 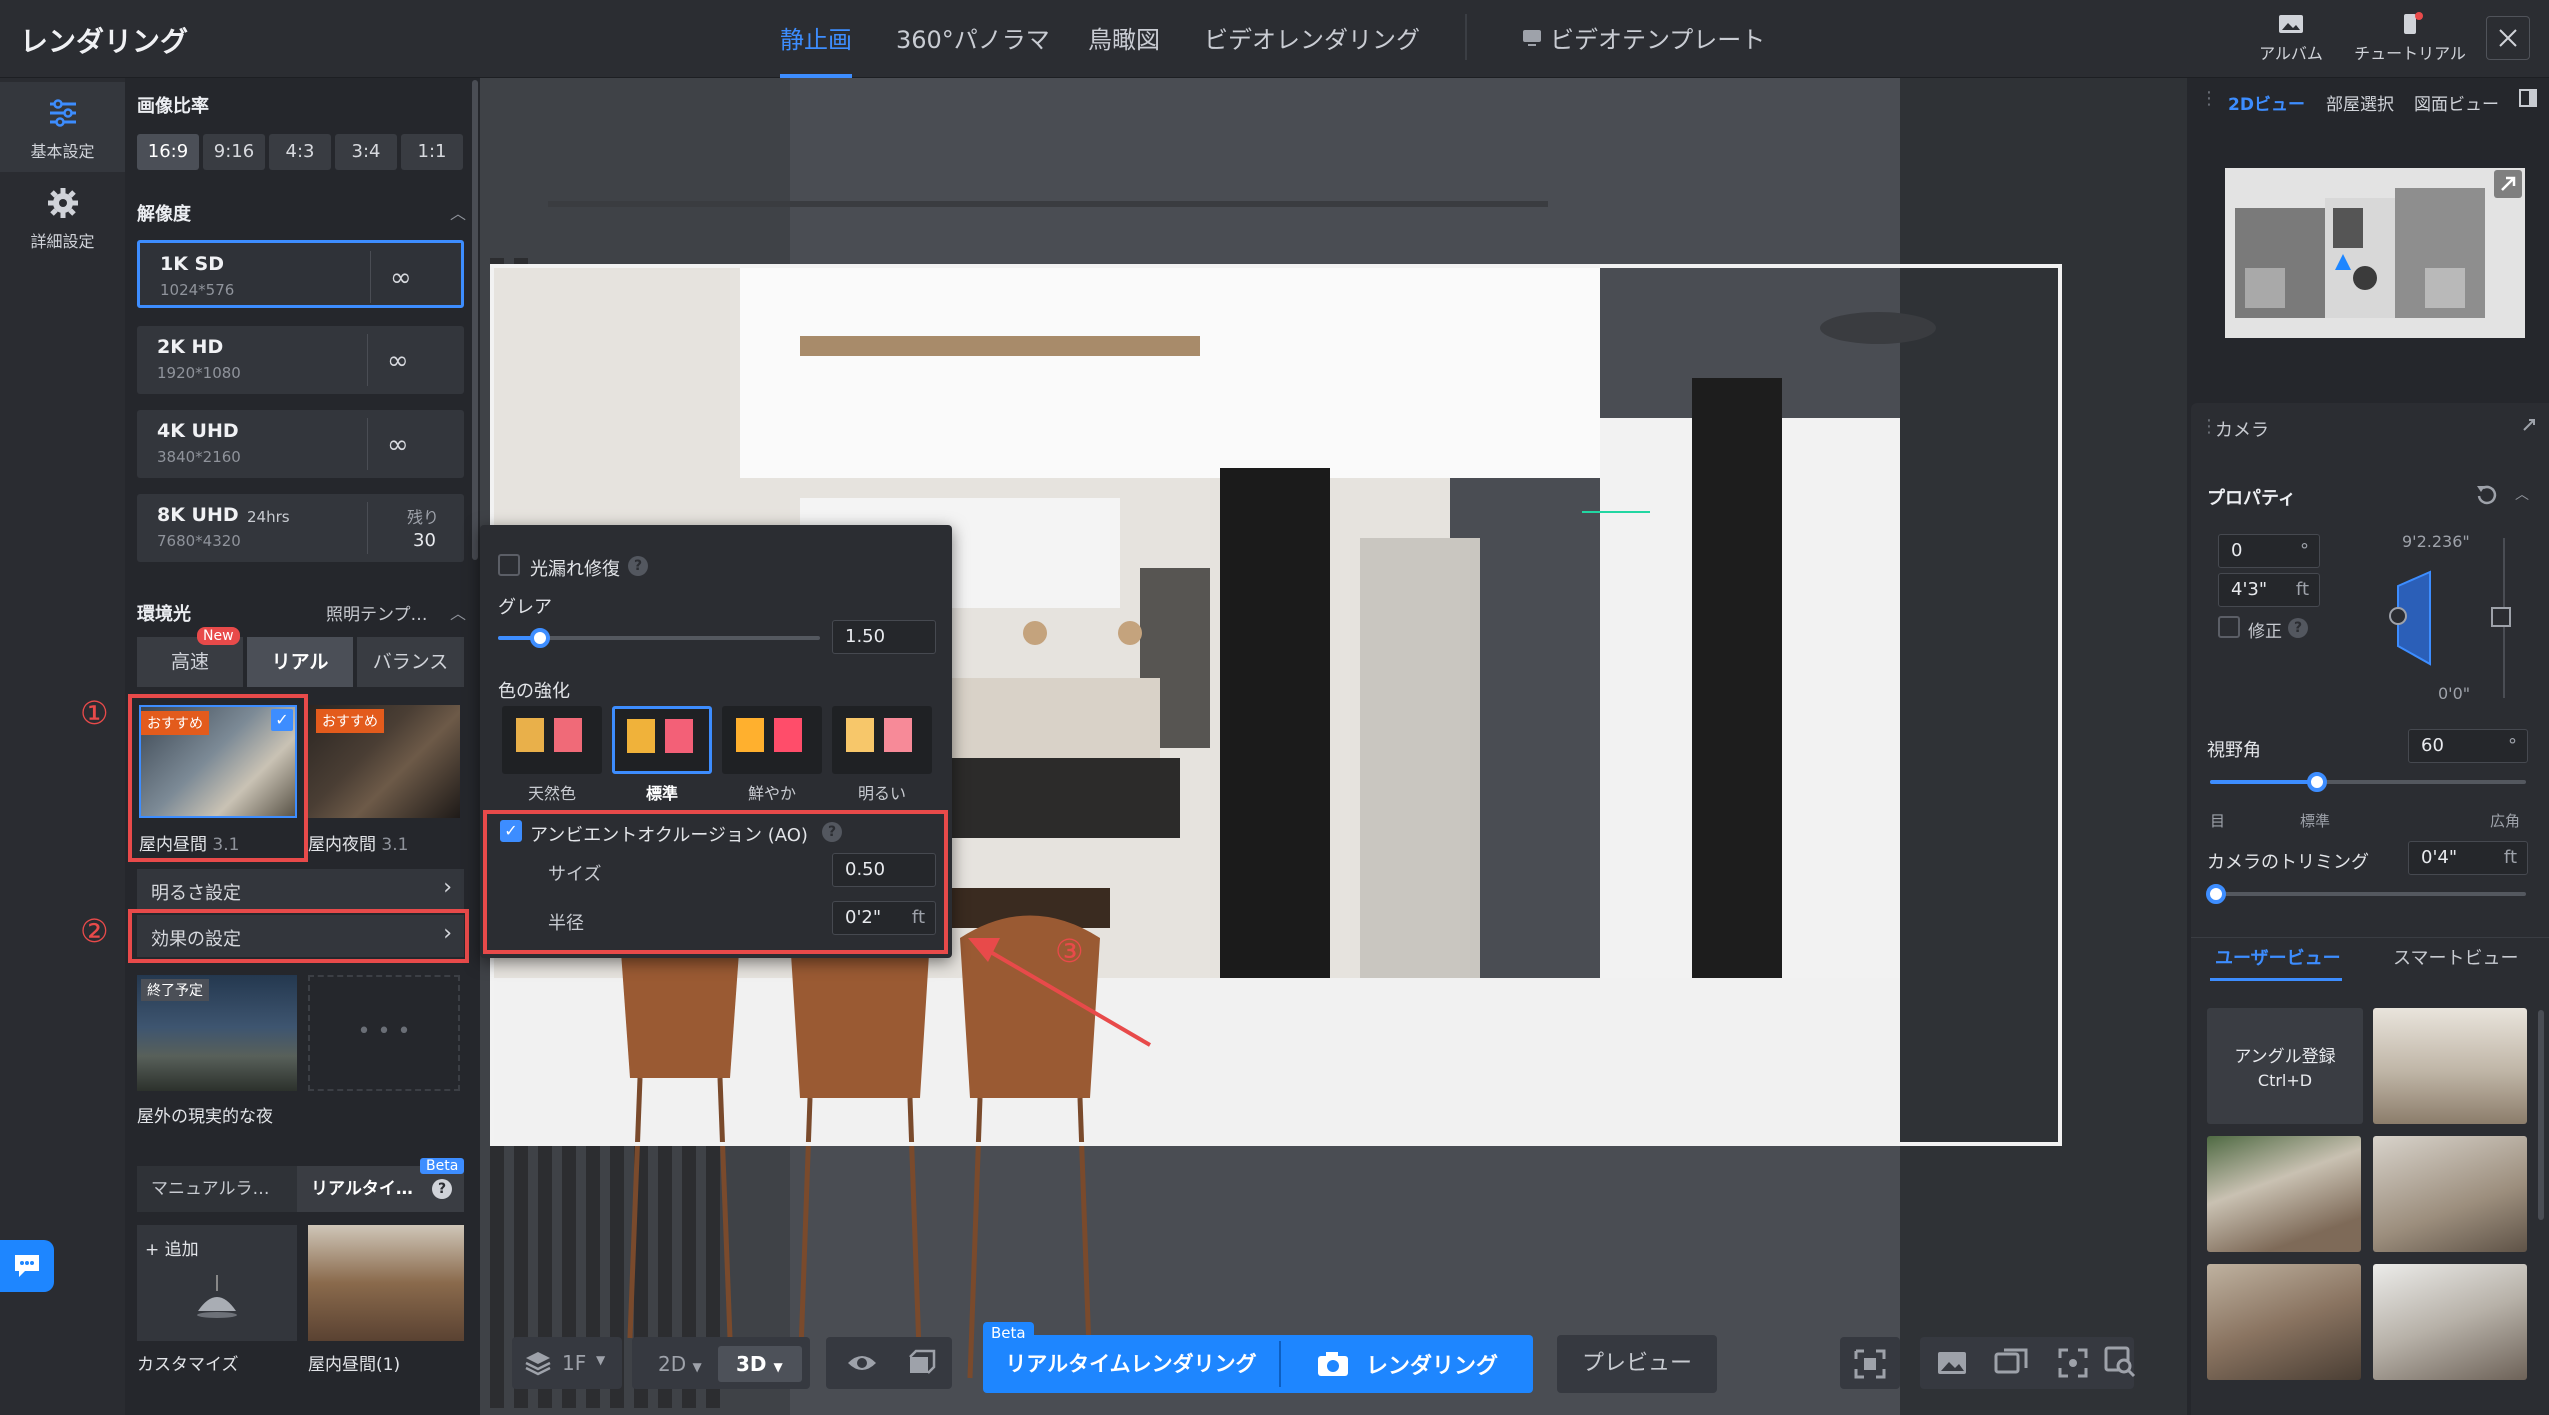 What do you see at coordinates (1870, 1363) in the screenshot?
I see `frame-select-button` at bounding box center [1870, 1363].